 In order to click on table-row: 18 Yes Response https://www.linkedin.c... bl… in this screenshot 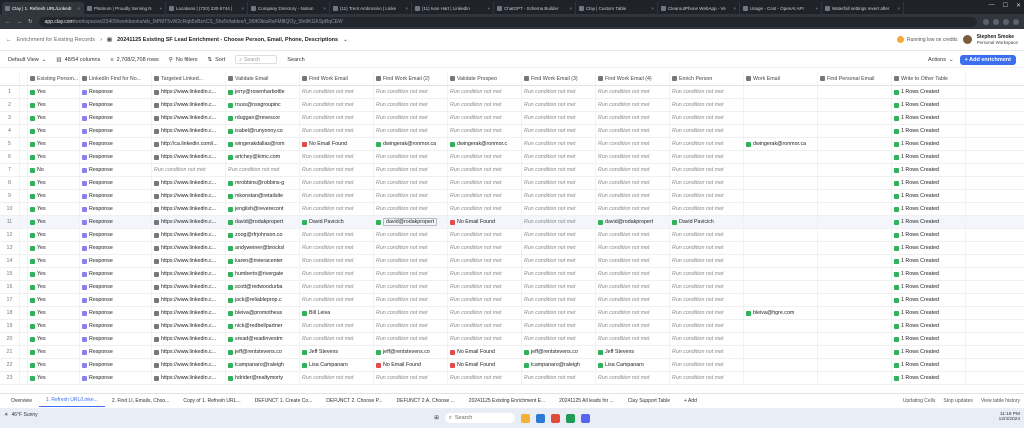, I will do `click(512, 313)`.